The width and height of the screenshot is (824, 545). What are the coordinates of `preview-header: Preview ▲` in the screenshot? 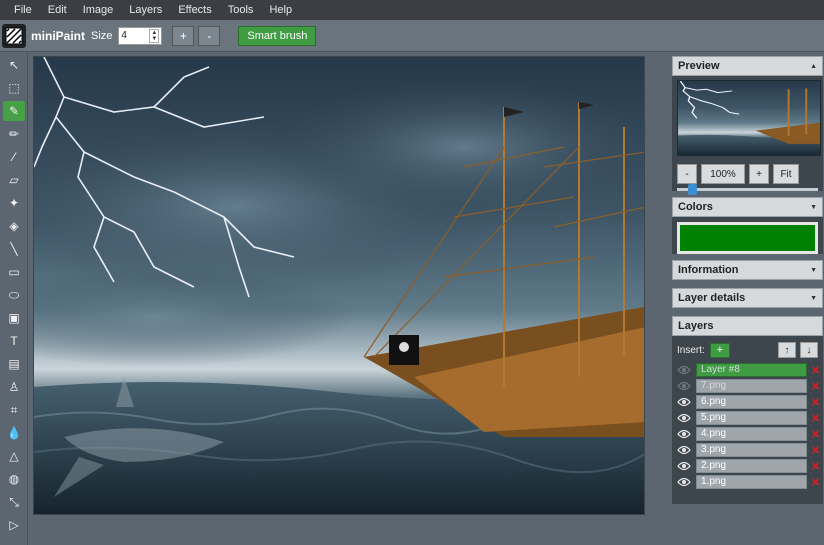 It's located at (747, 66).